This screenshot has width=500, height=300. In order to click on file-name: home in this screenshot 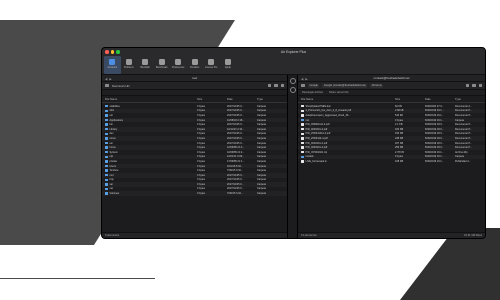, I will do `click(112, 148)`.